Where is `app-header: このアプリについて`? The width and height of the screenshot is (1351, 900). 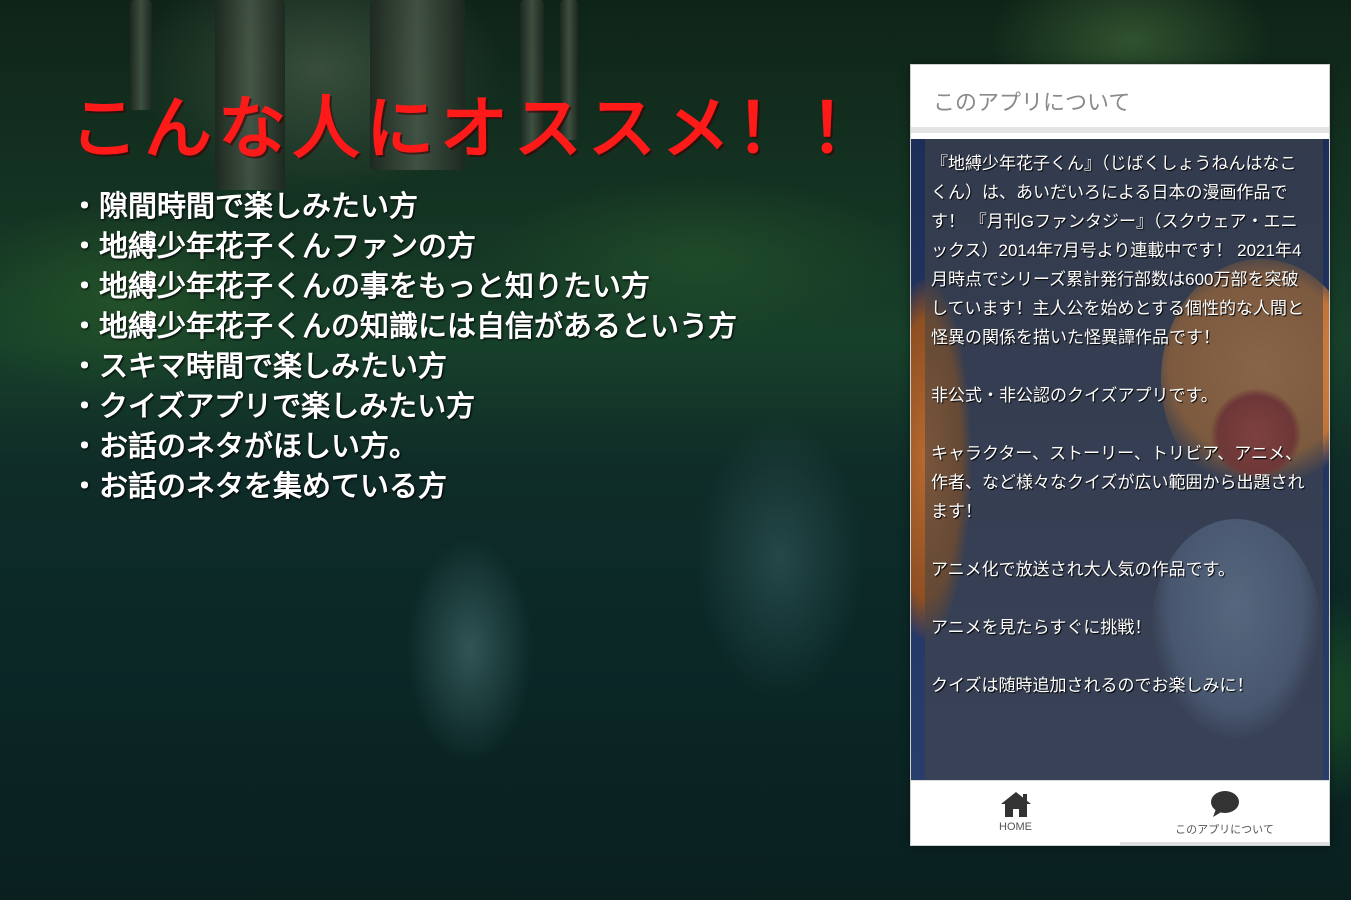 app-header: このアプリについて is located at coordinates (1120, 99).